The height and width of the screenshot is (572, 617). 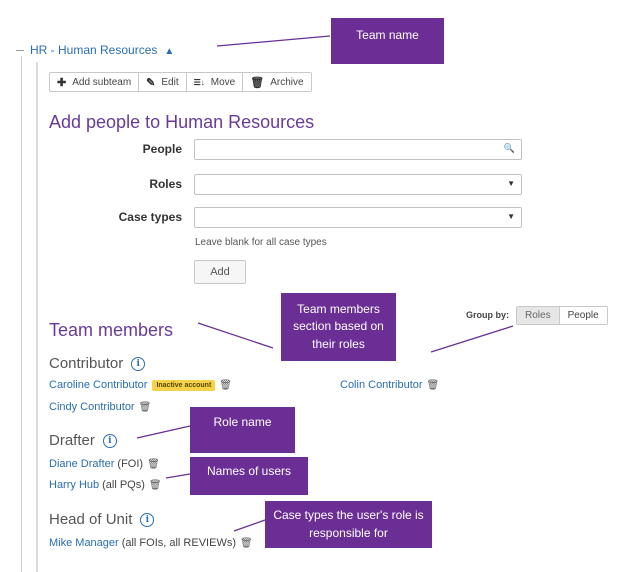 What do you see at coordinates (242, 430) in the screenshot?
I see `callout-role-name: Role name` at bounding box center [242, 430].